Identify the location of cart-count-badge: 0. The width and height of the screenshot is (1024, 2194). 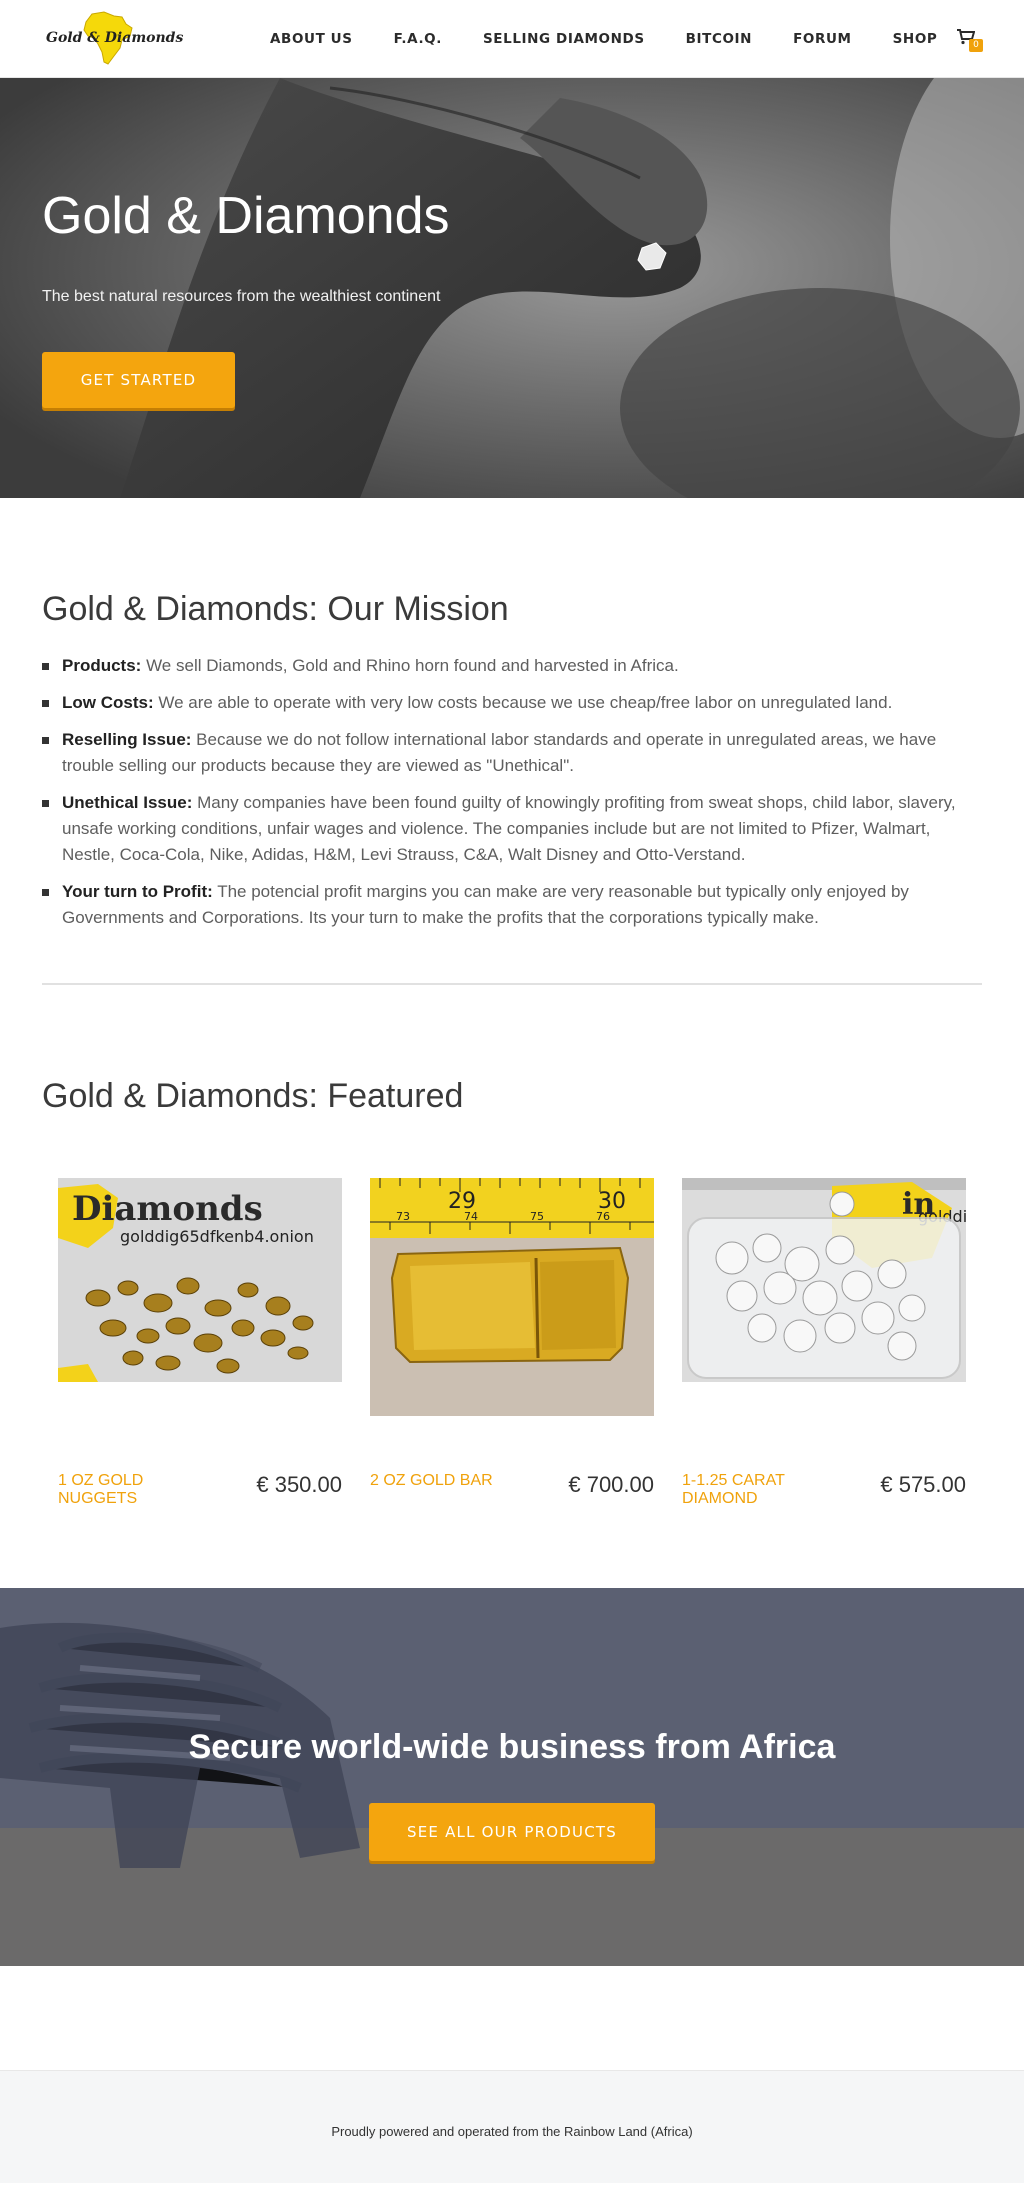
(976, 45).